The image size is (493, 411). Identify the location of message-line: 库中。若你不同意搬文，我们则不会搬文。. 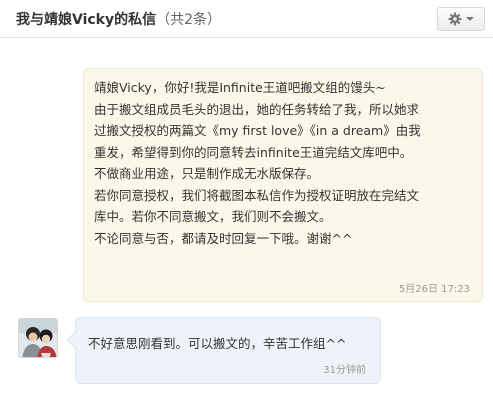
(213, 216).